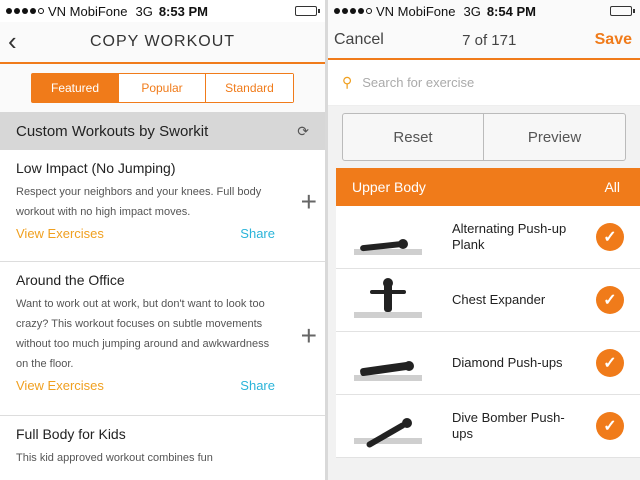 This screenshot has width=640, height=480. I want to click on segmented-control: Featured Popular Standard, so click(162, 88).